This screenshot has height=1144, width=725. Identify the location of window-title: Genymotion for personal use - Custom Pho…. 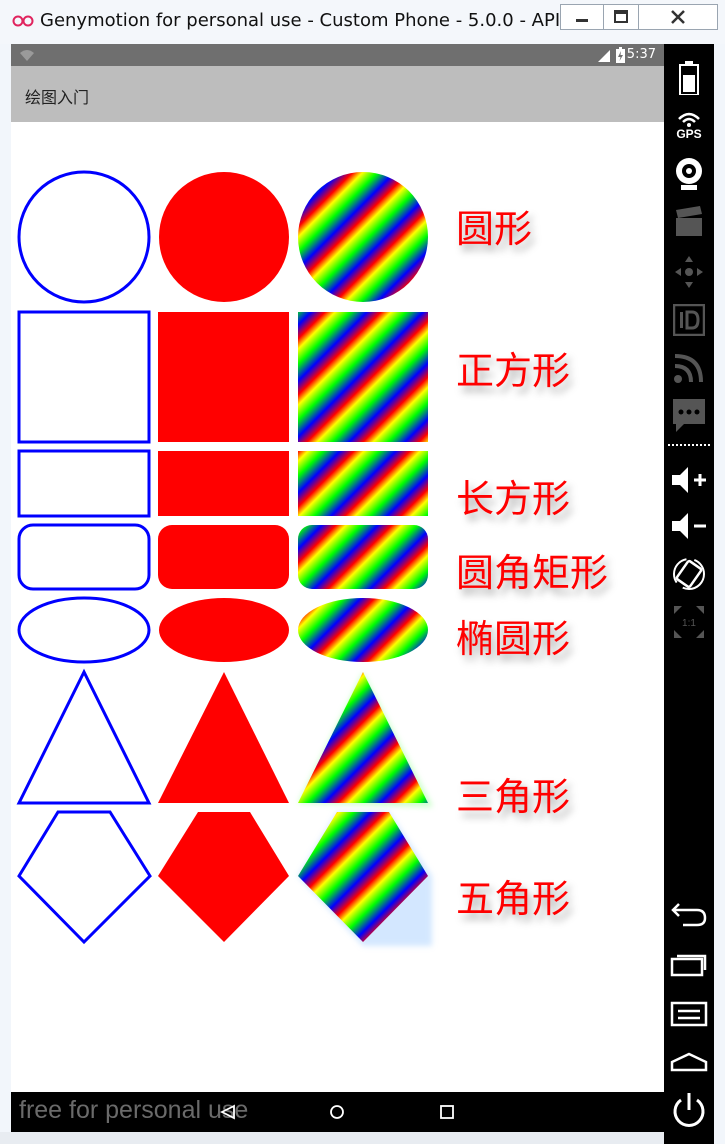
(309, 20).